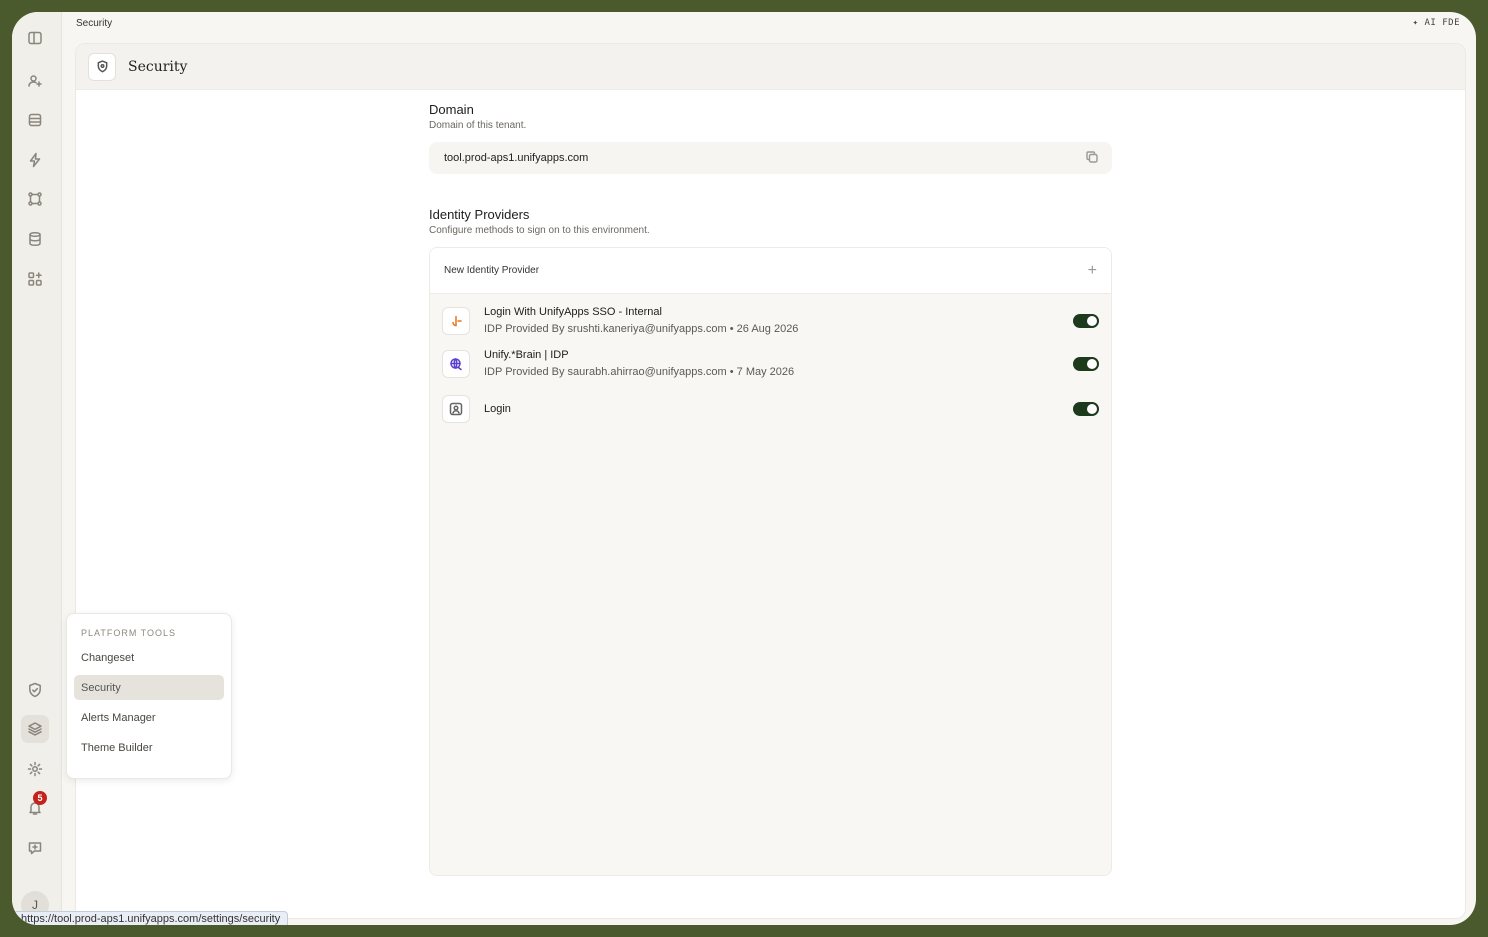 The height and width of the screenshot is (937, 1488). Describe the element at coordinates (149, 687) in the screenshot. I see `menu-item-security: Security` at that location.